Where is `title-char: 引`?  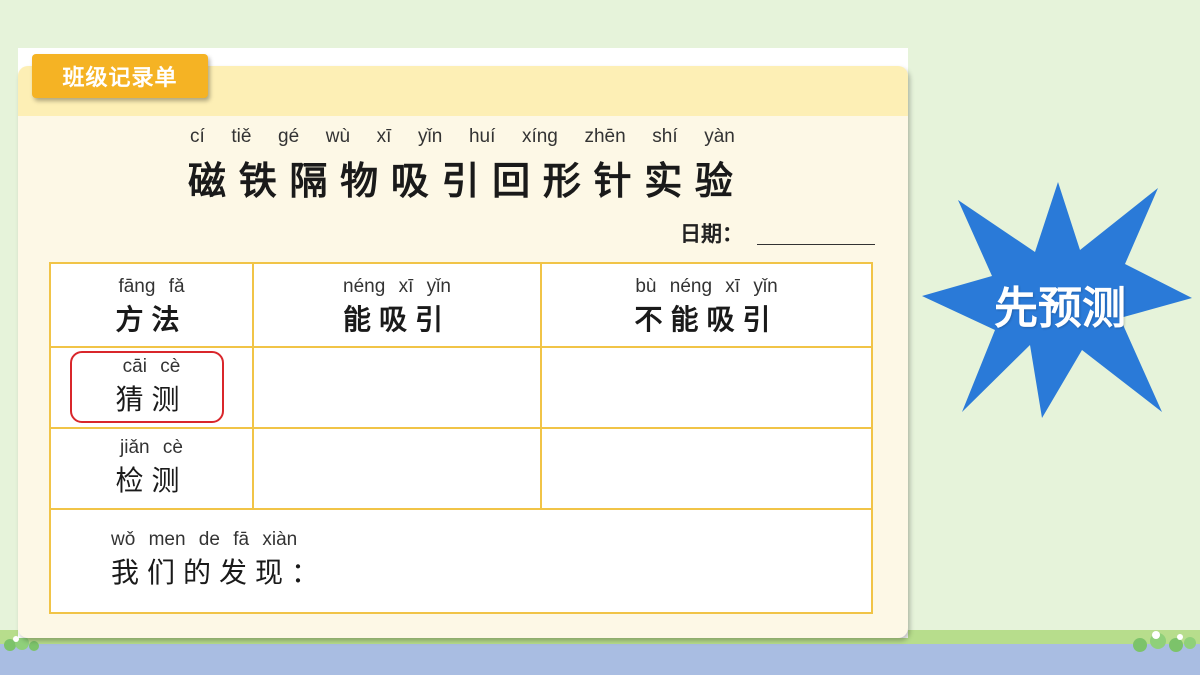 title-char: 引 is located at coordinates (460, 180).